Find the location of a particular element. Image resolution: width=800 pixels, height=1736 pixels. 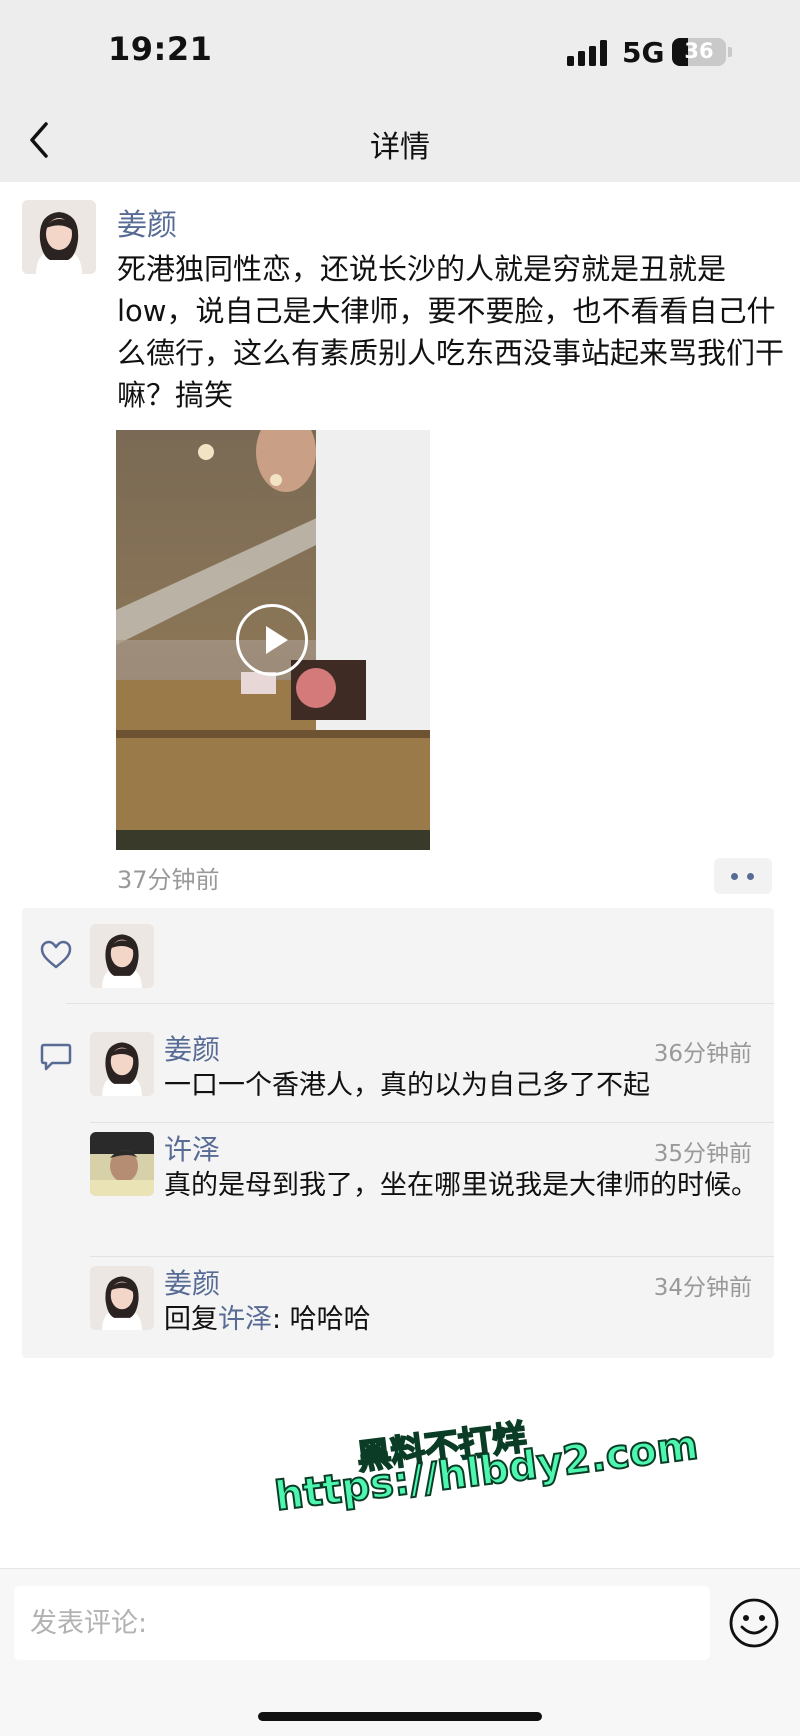

signal-icon is located at coordinates (588, 53).